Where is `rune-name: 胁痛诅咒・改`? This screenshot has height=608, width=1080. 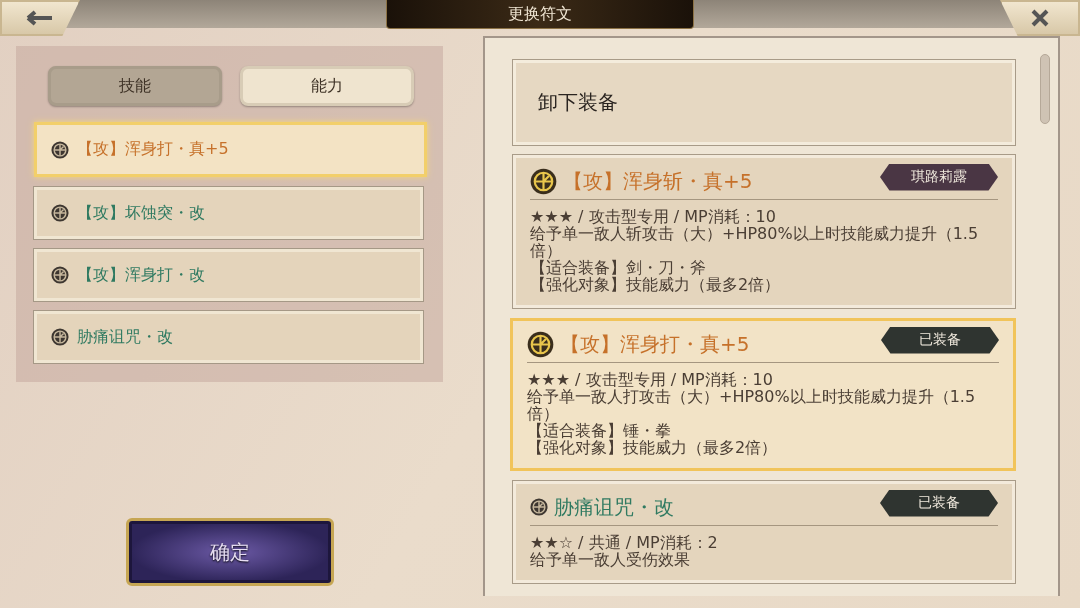
rune-name: 胁痛诅咒・改 is located at coordinates (125, 337).